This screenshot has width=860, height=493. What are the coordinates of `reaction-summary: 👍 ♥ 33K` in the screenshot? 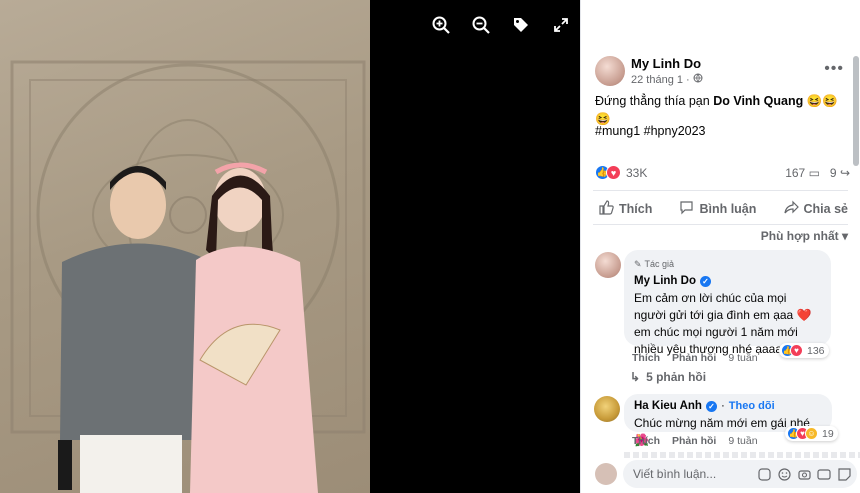 It's located at (621, 172).